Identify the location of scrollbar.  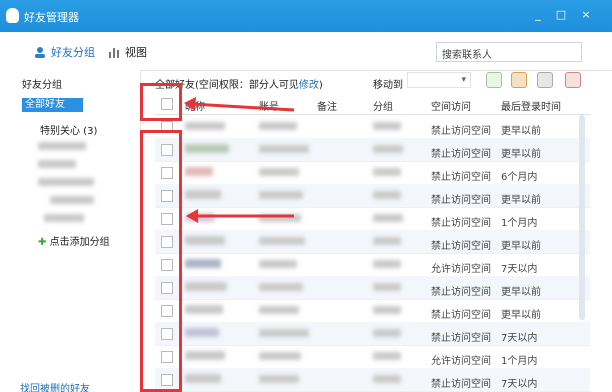
(582, 217).